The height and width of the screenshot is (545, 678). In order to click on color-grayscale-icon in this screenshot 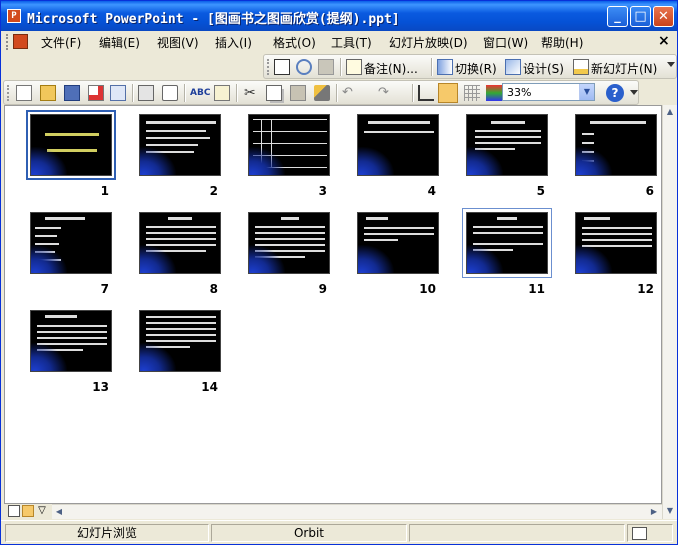, I will do `click(494, 93)`.